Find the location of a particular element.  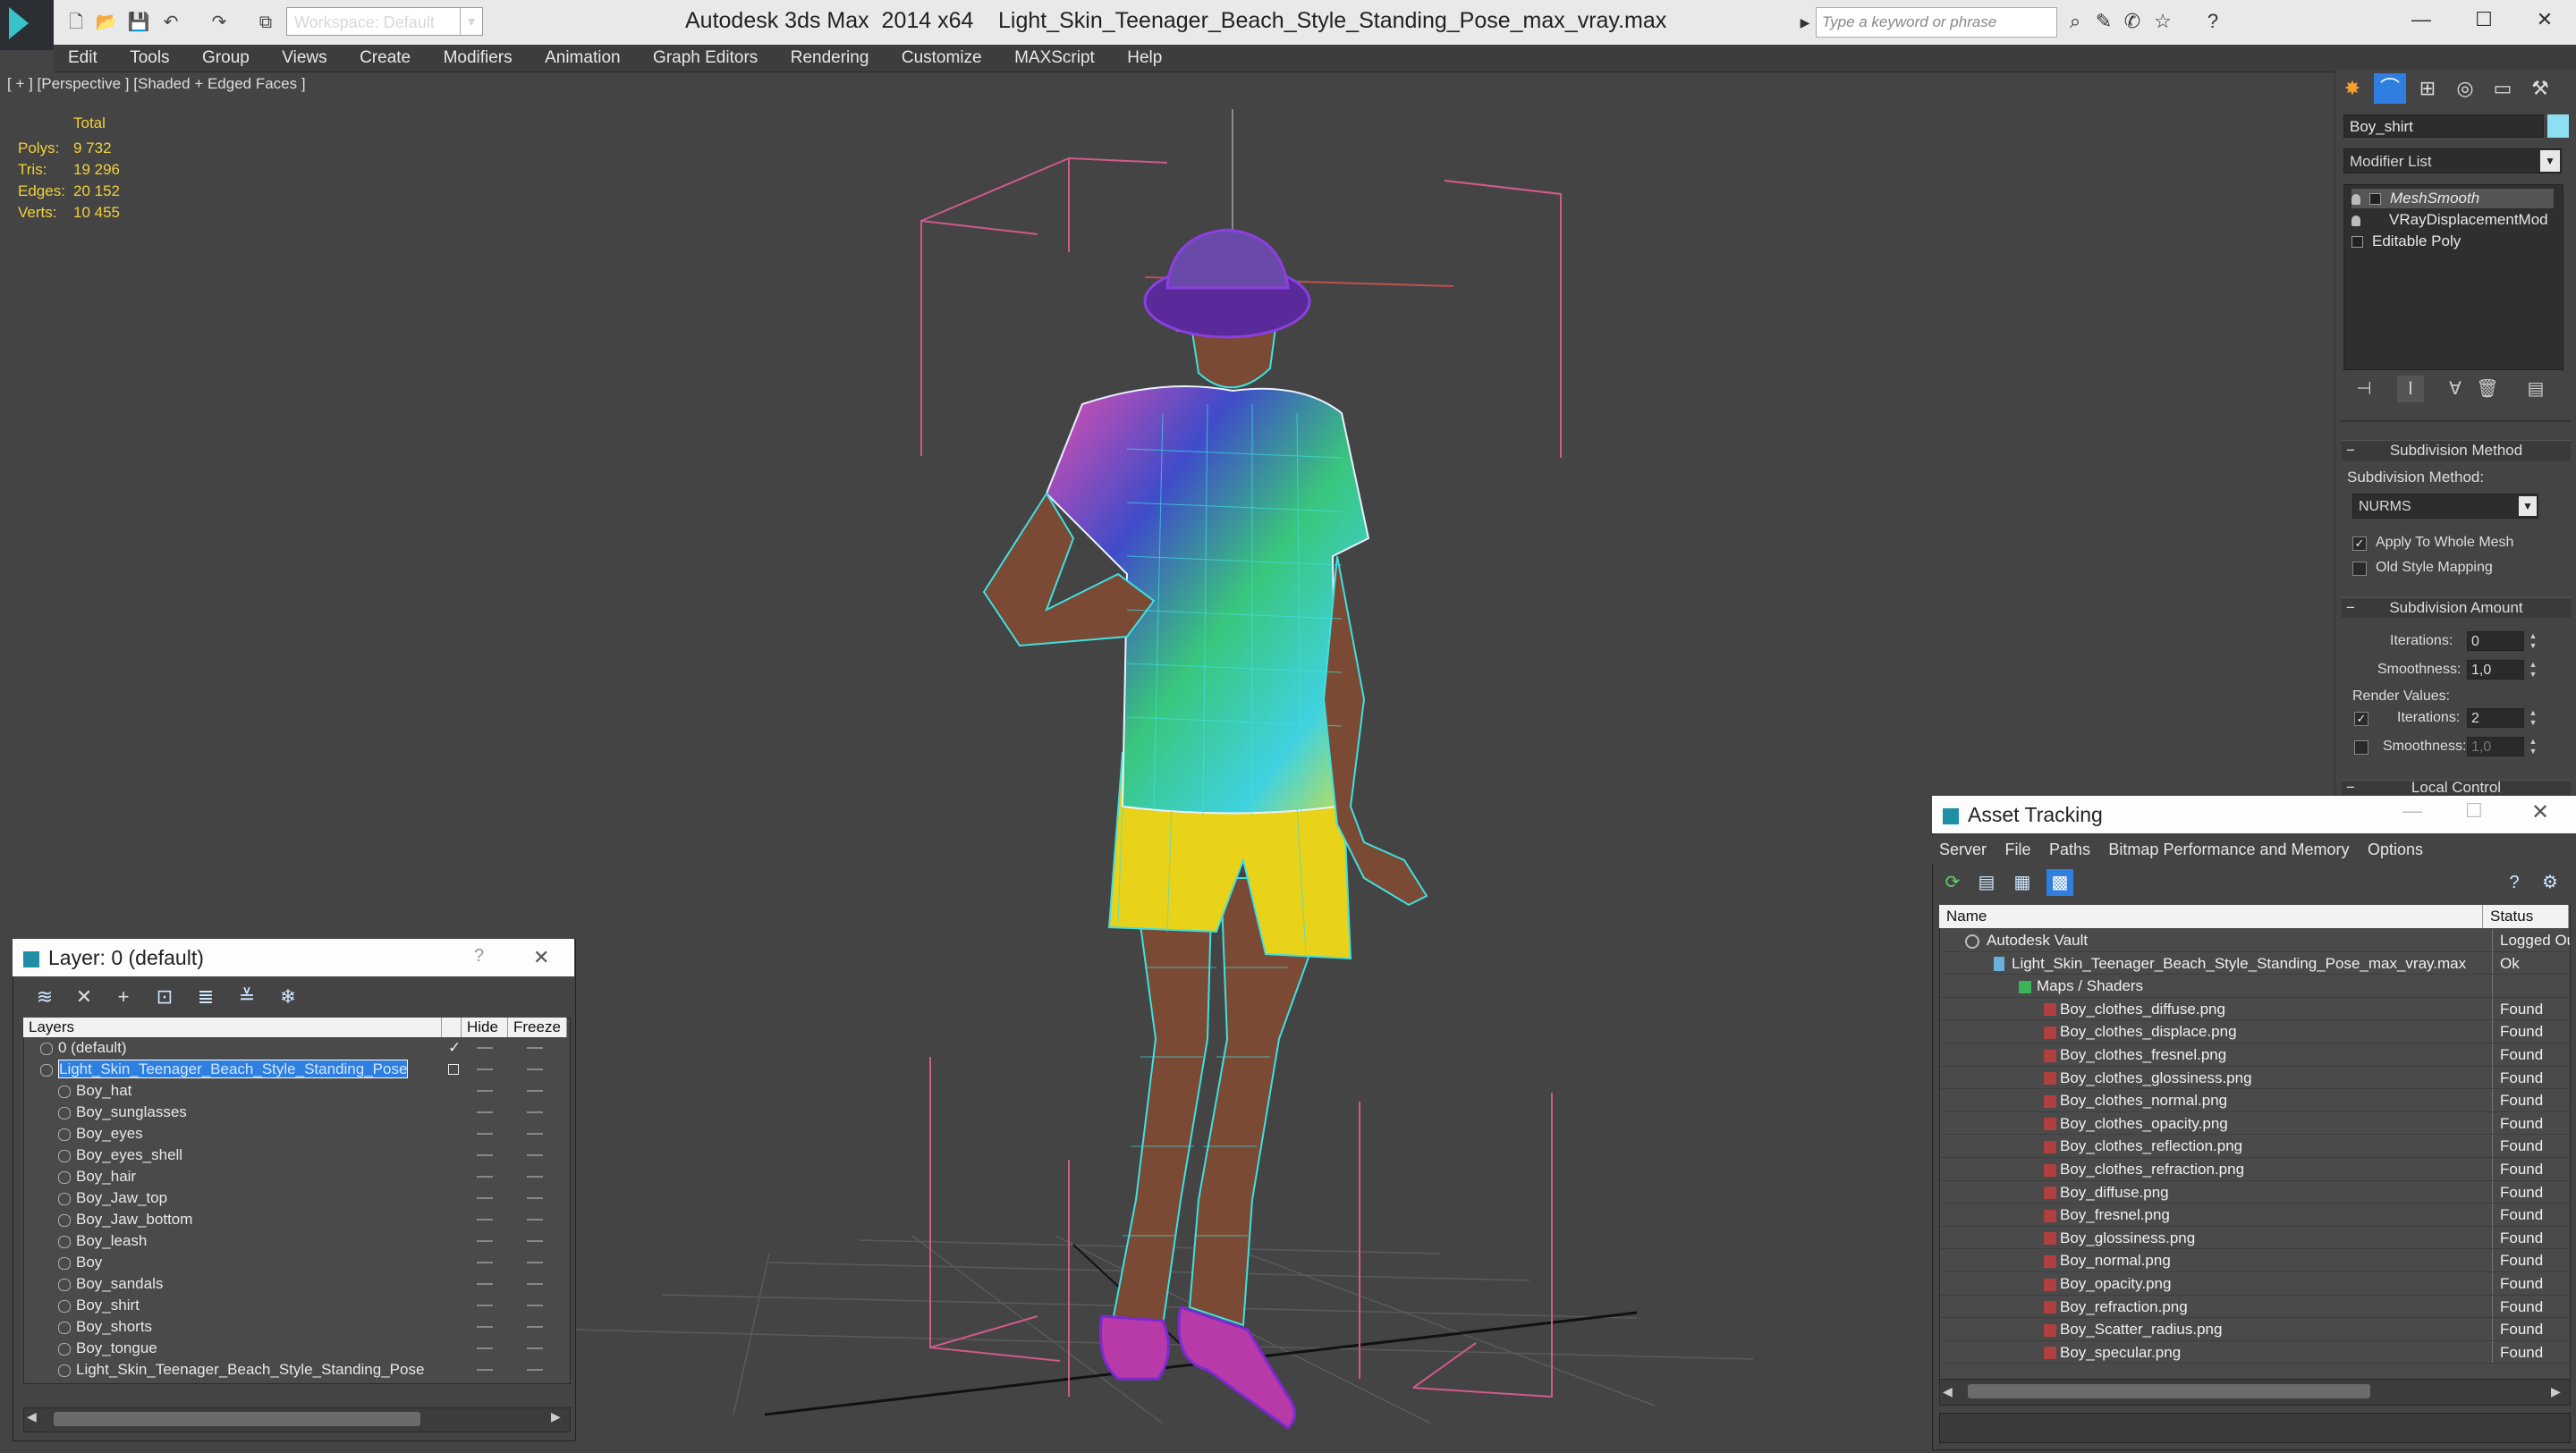

rollout-subdivision-method: − Subdivision Method is located at coordinates (2456, 450).